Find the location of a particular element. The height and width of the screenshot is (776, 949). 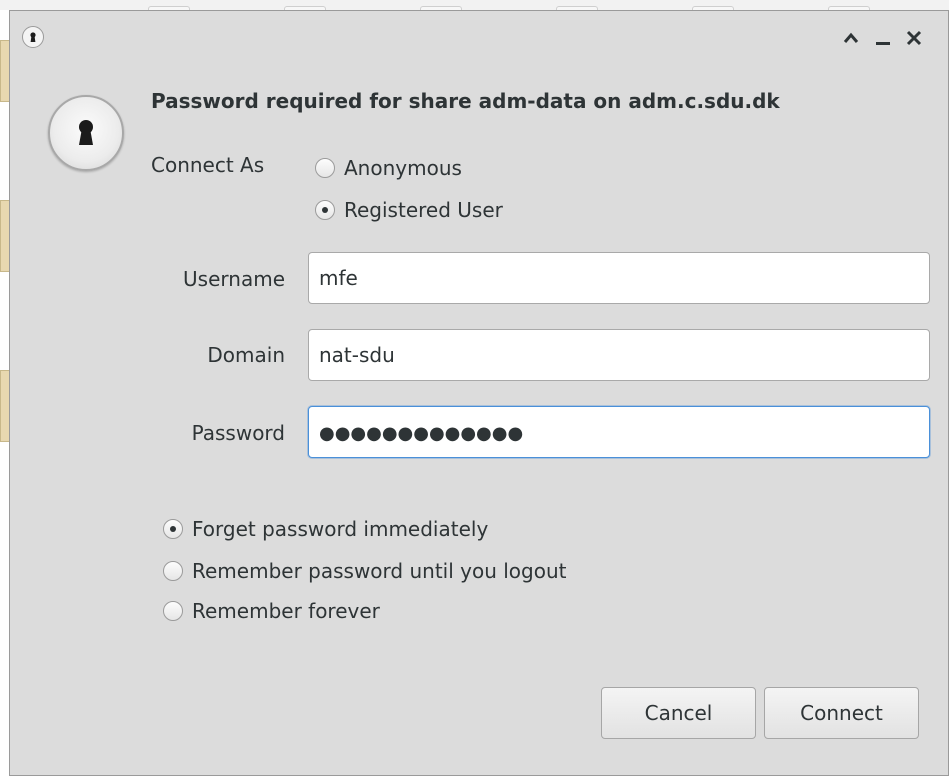

radio-forget-immediately: Forget password immediately is located at coordinates (325, 529).